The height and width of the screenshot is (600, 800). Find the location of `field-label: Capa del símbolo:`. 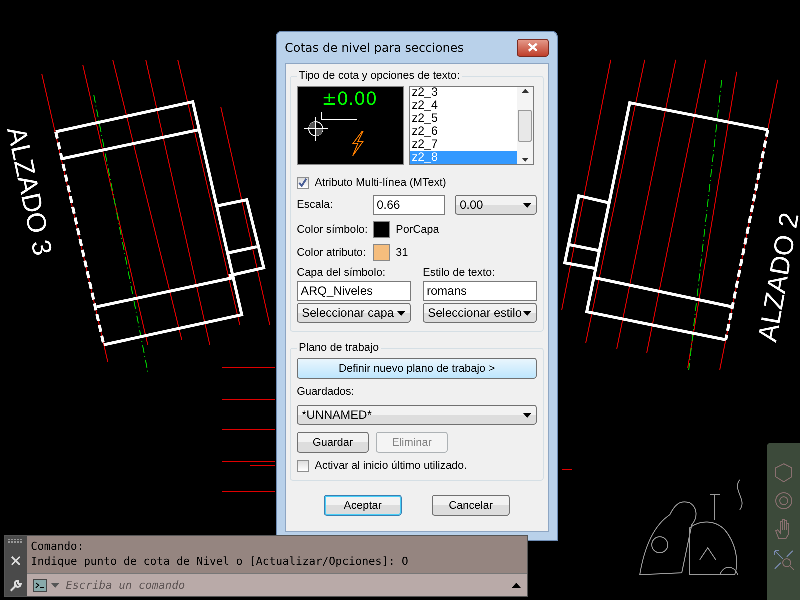

field-label: Capa del símbolo: is located at coordinates (342, 273).